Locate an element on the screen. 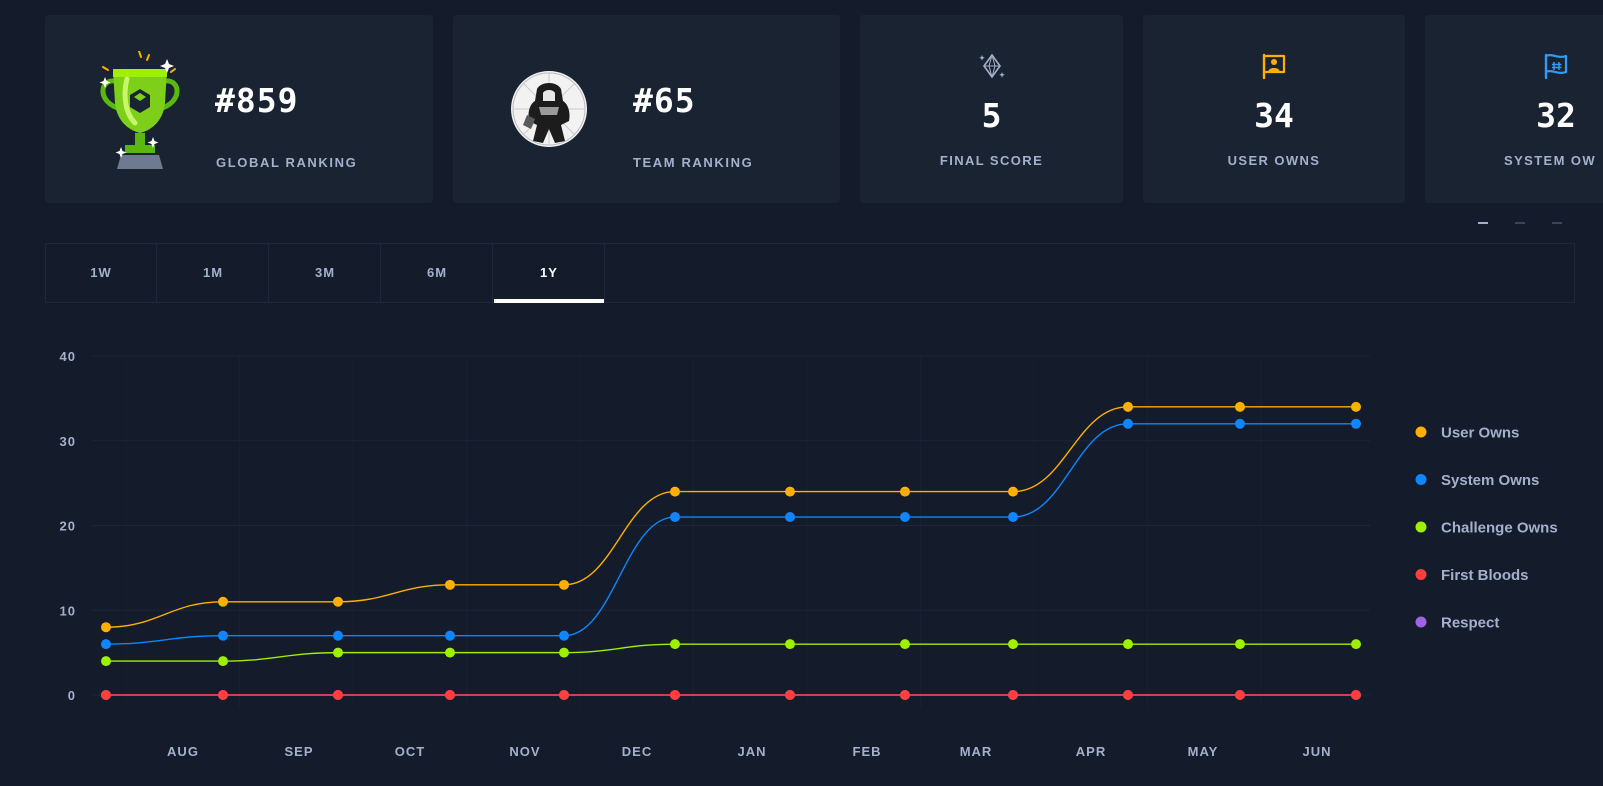 The image size is (1603, 786). x-tick-label: NOV is located at coordinates (524, 751).